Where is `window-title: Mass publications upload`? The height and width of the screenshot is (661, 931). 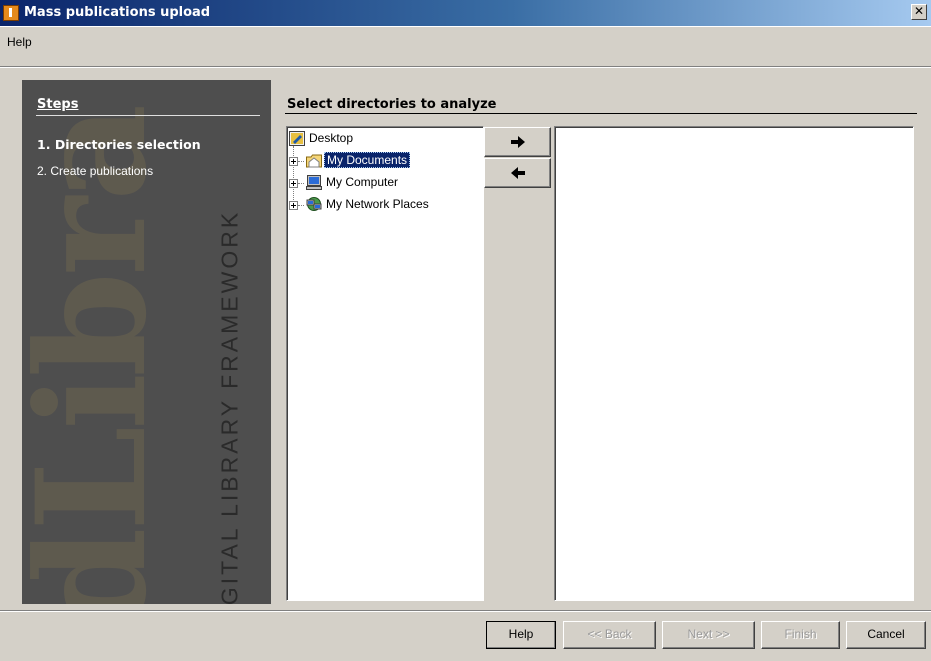
window-title: Mass publications upload is located at coordinates (117, 12).